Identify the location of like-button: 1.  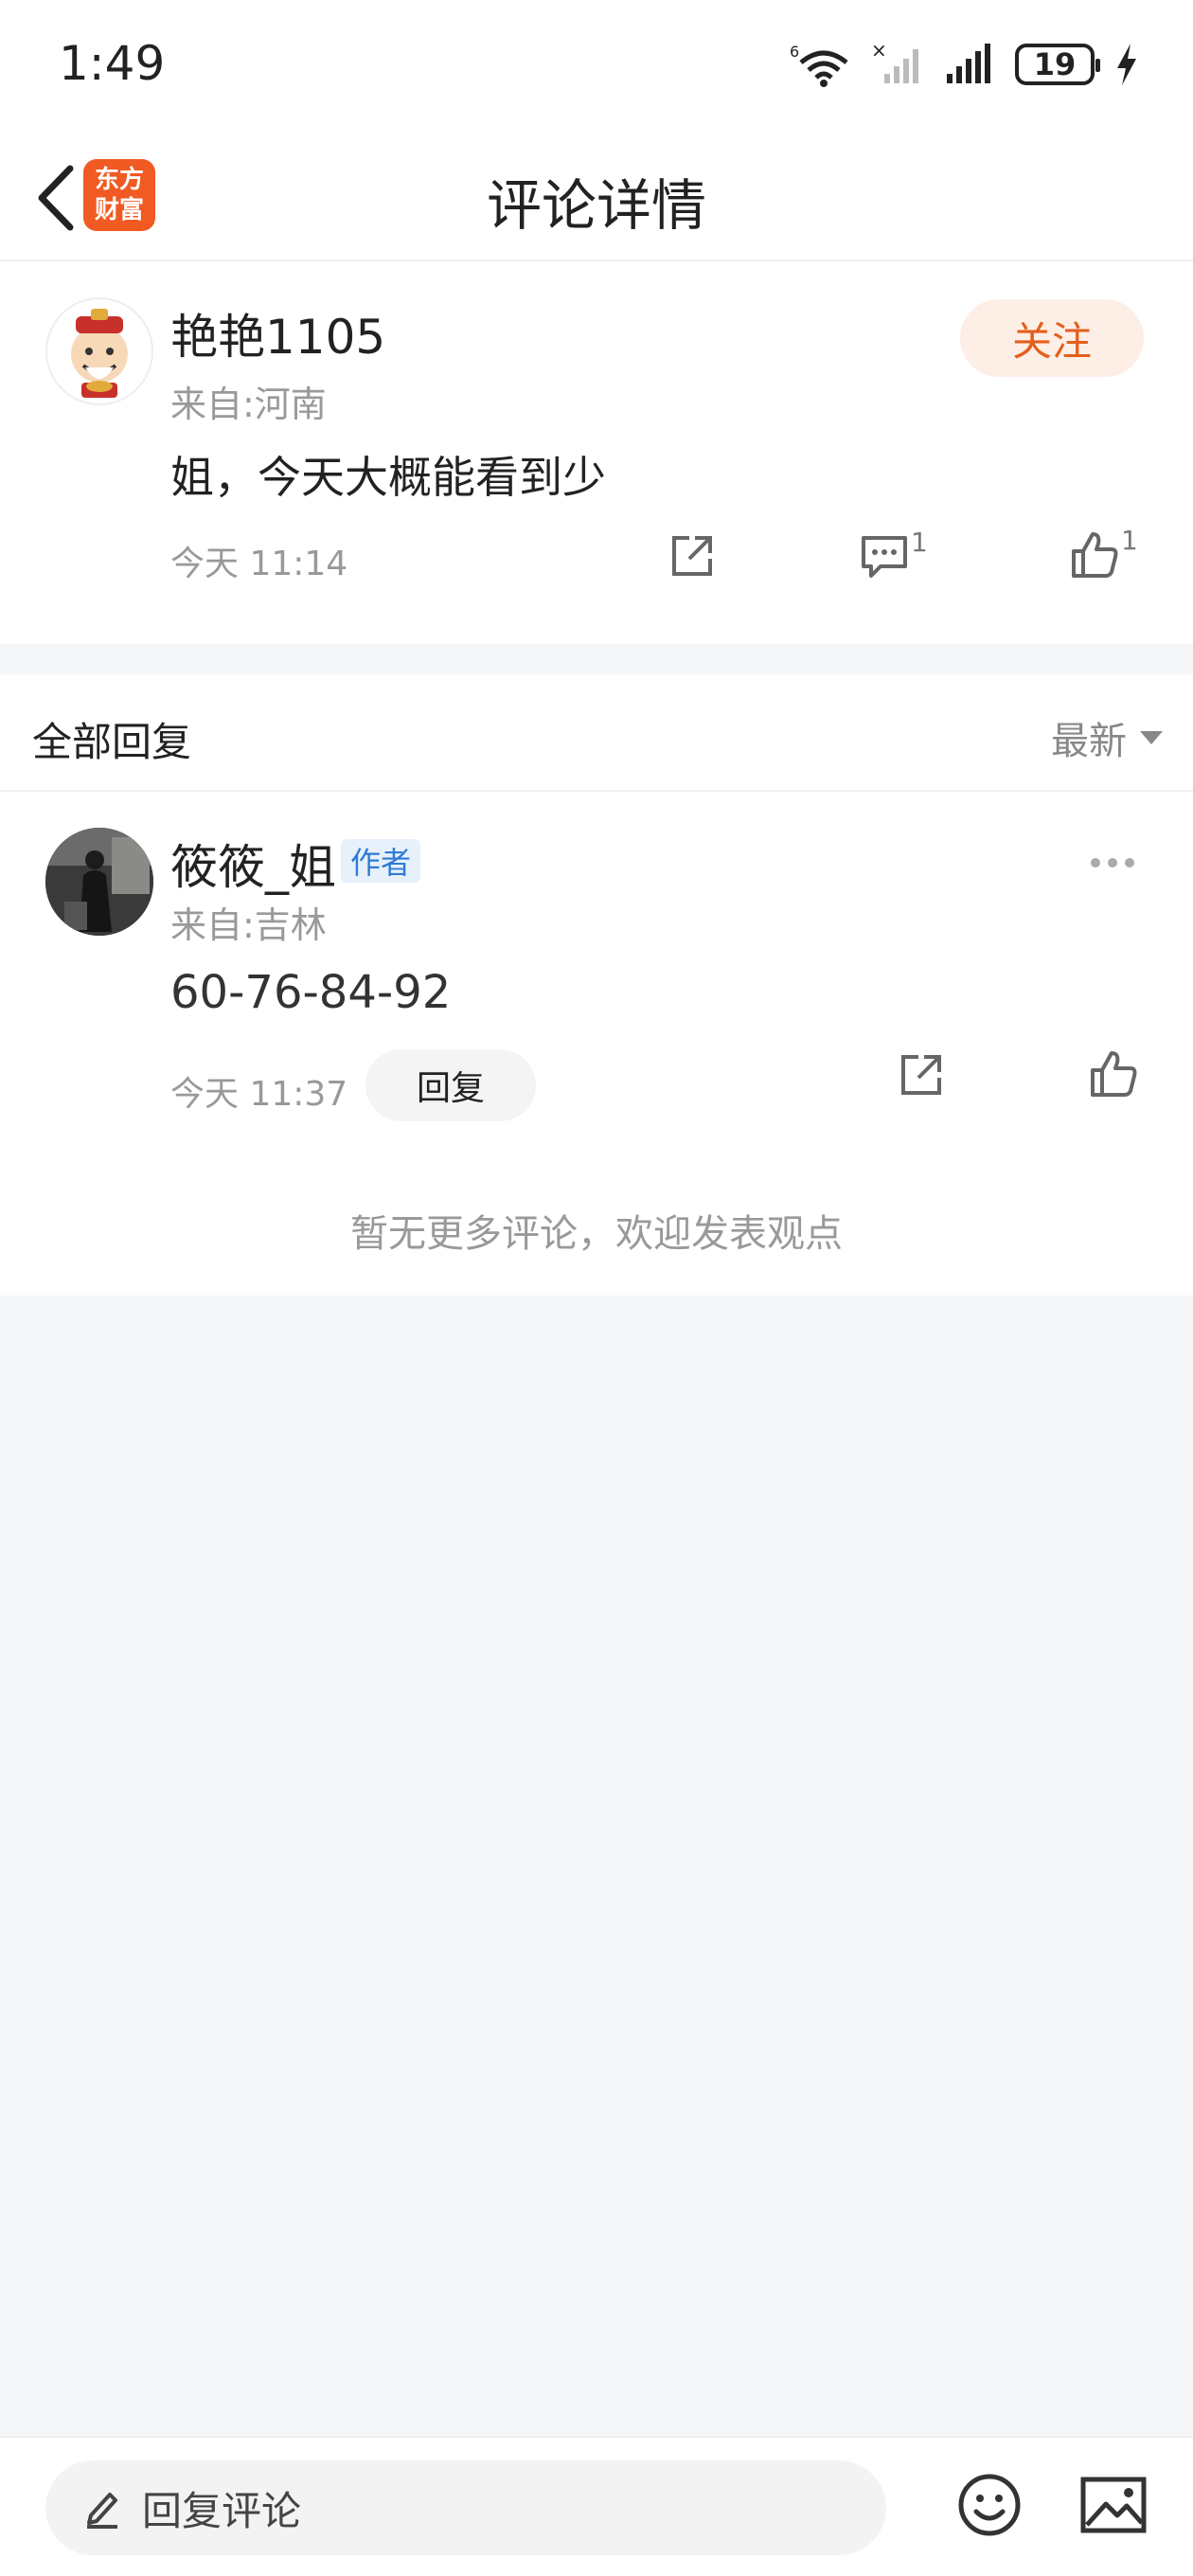
(1104, 552).